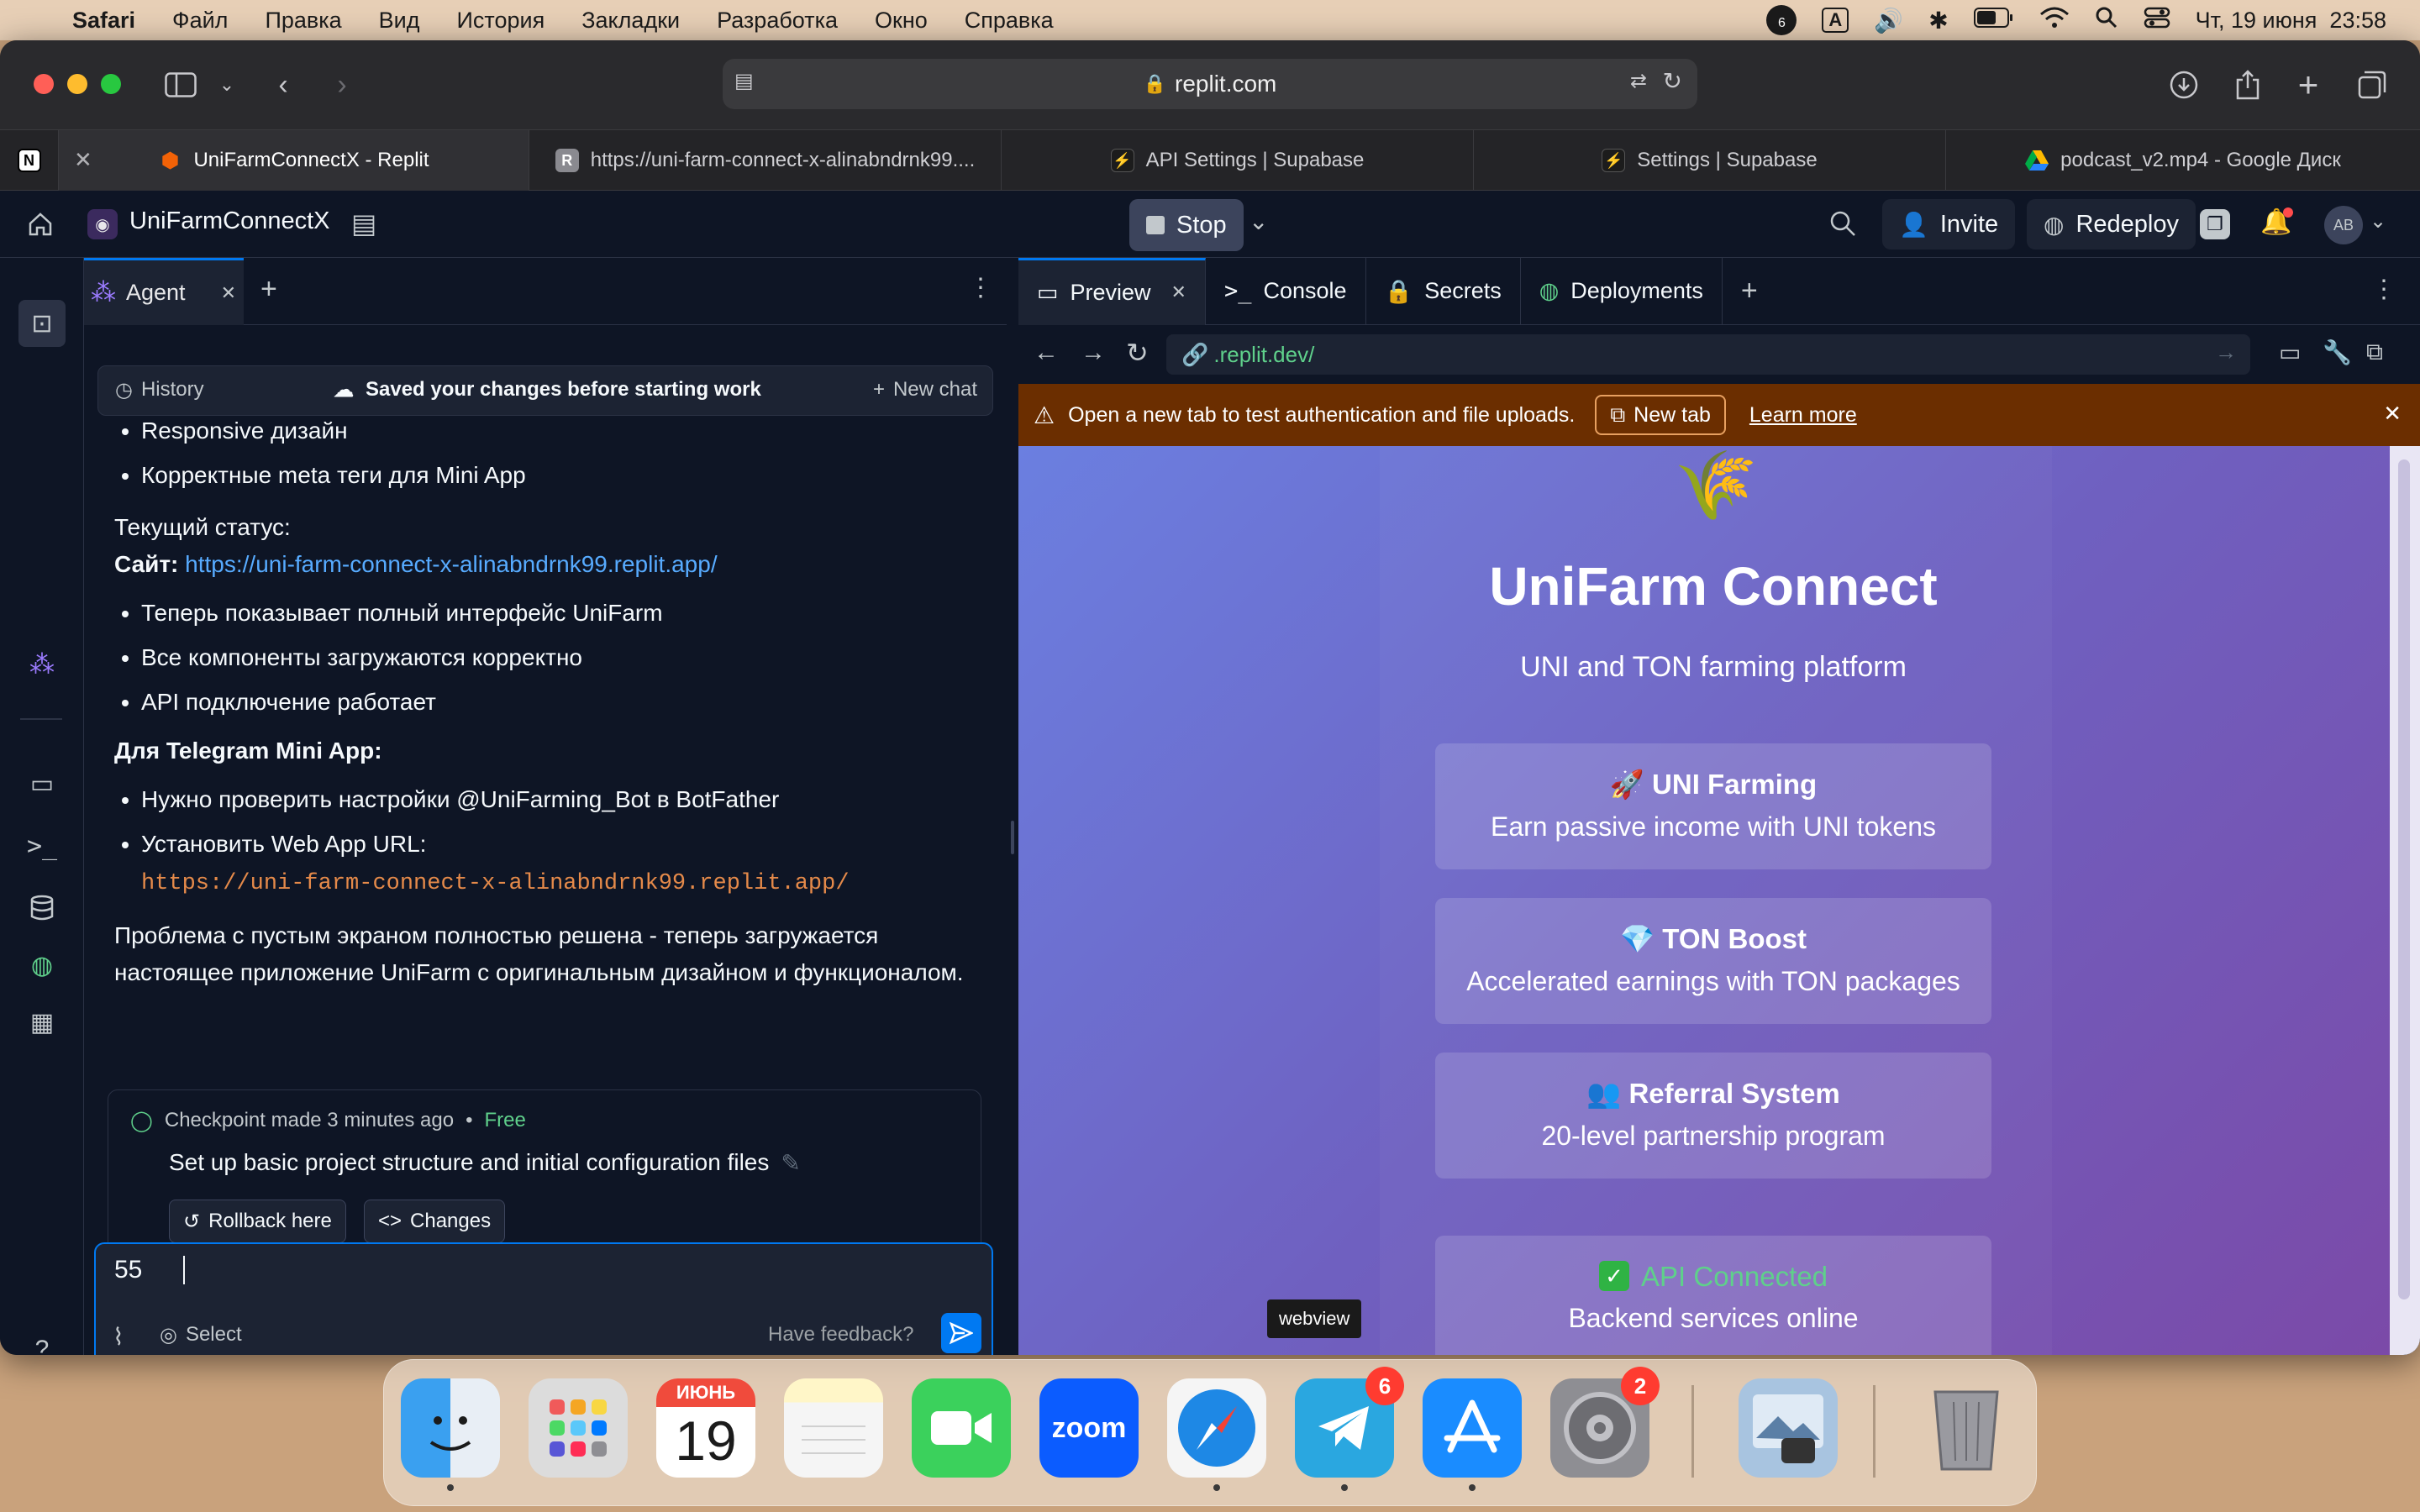  What do you see at coordinates (229, 221) in the screenshot?
I see `project-name: UniFarmConnectX` at bounding box center [229, 221].